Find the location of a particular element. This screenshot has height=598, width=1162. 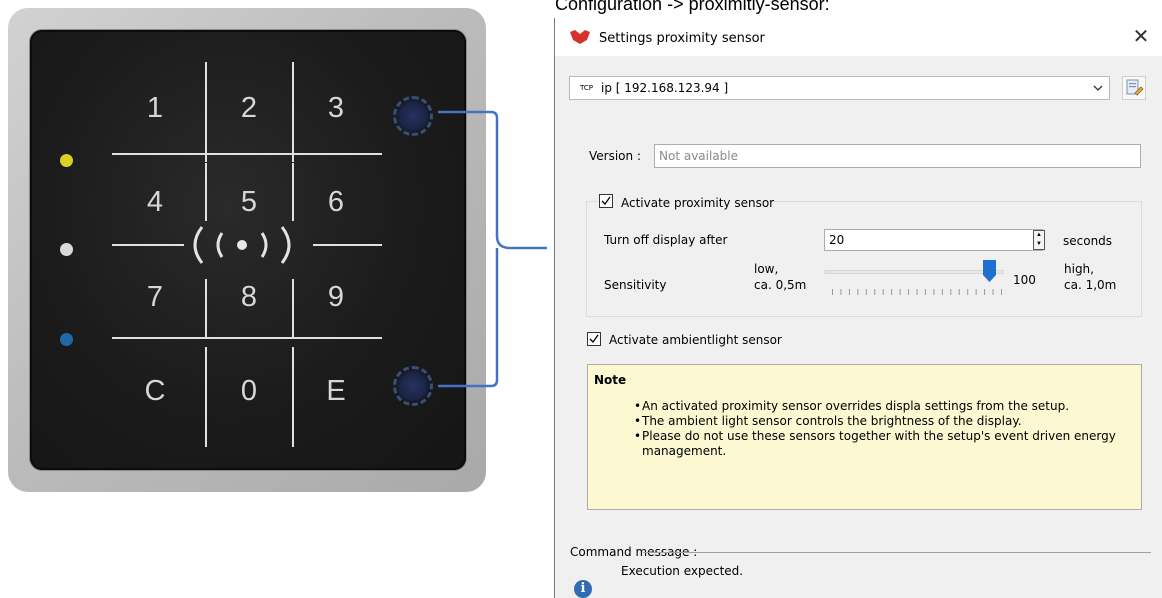

window-title: Settings proximity sensor is located at coordinates (682, 38).